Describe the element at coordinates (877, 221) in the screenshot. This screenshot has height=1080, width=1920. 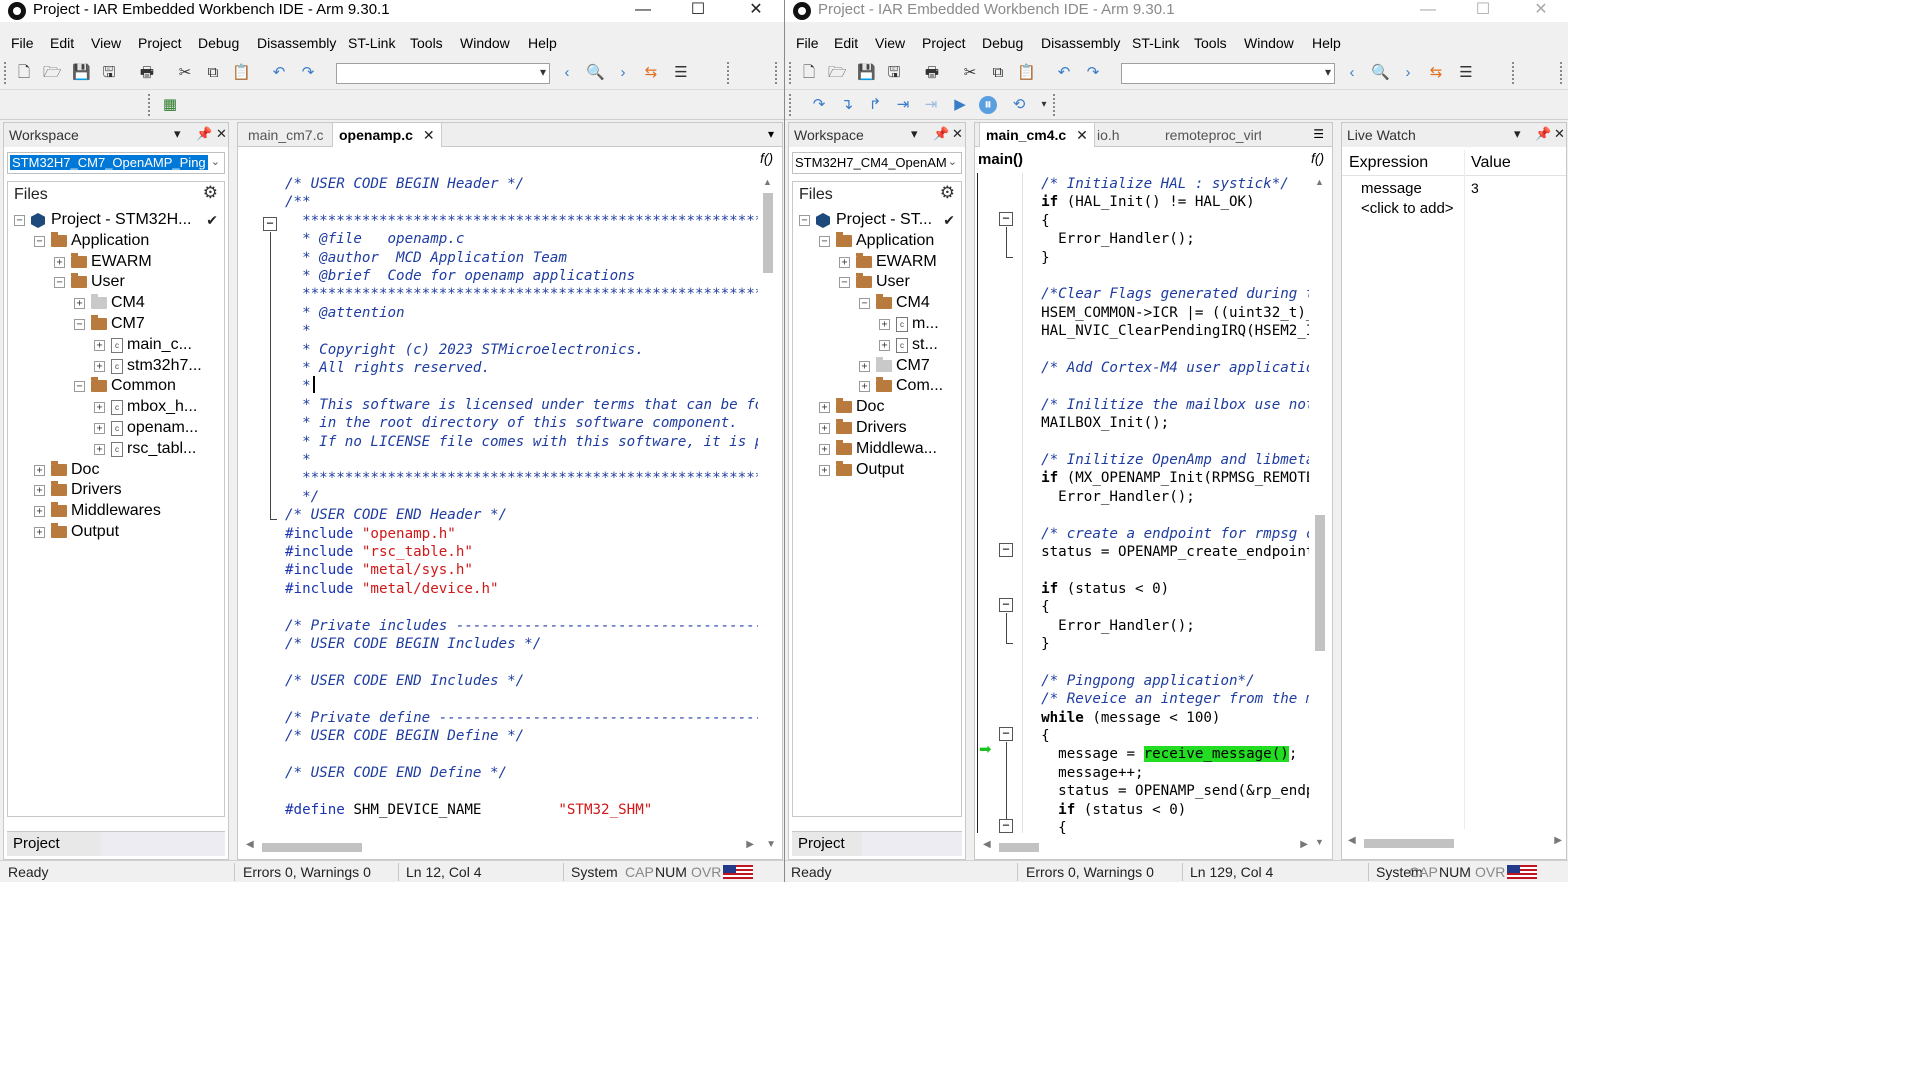
I see `tree-item: − Project - ST... ✔` at that location.